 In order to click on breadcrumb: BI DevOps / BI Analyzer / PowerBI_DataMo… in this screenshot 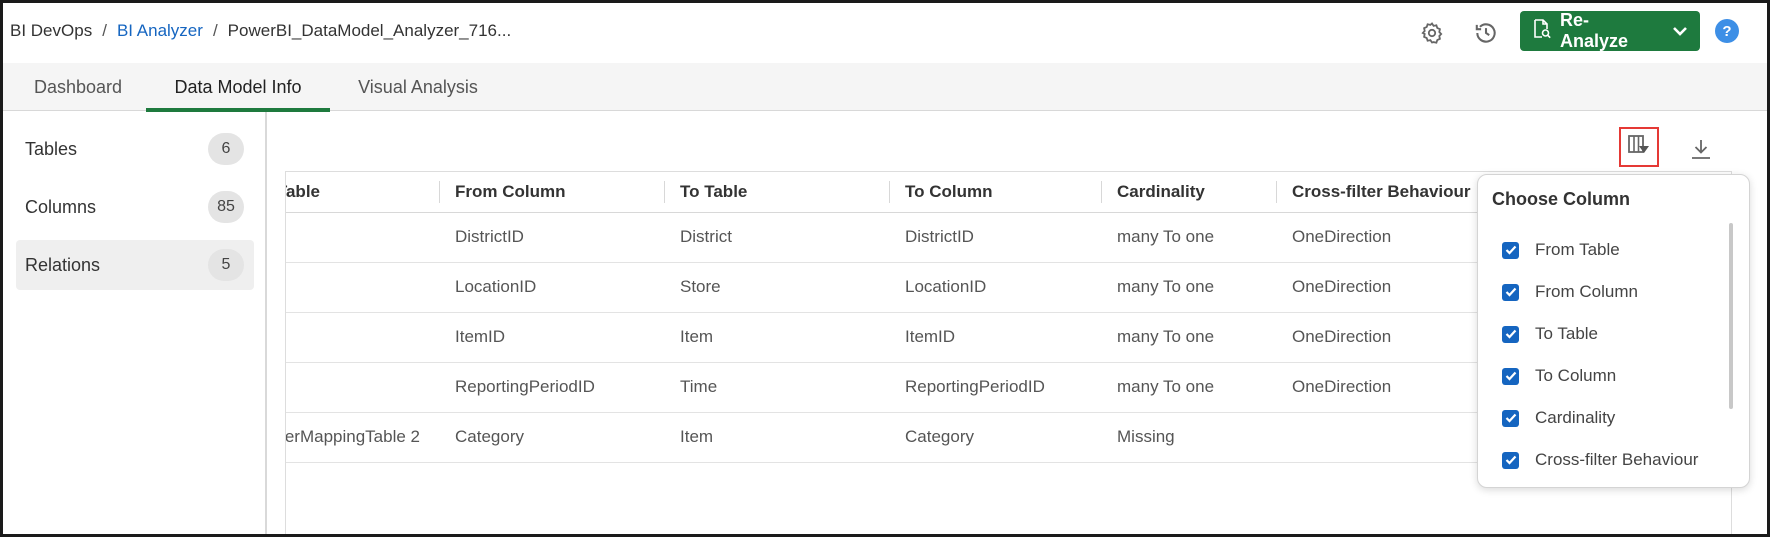, I will do `click(260, 31)`.